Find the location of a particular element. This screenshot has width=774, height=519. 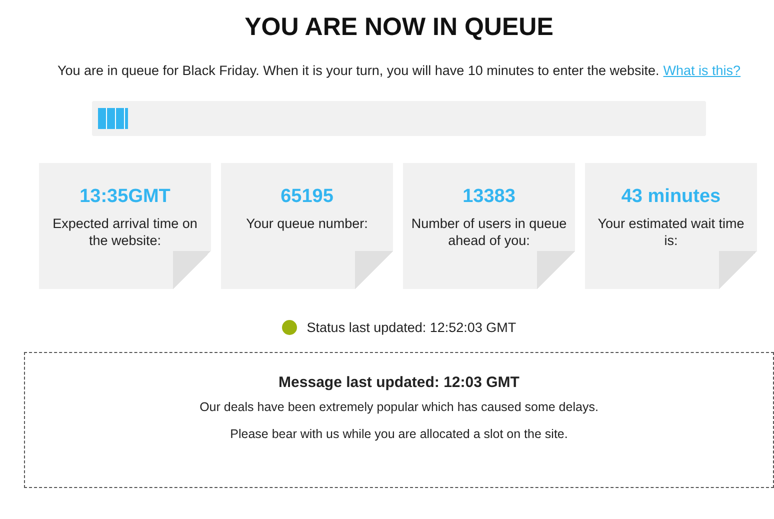

card-label: Your queue number: is located at coordinates (307, 223).